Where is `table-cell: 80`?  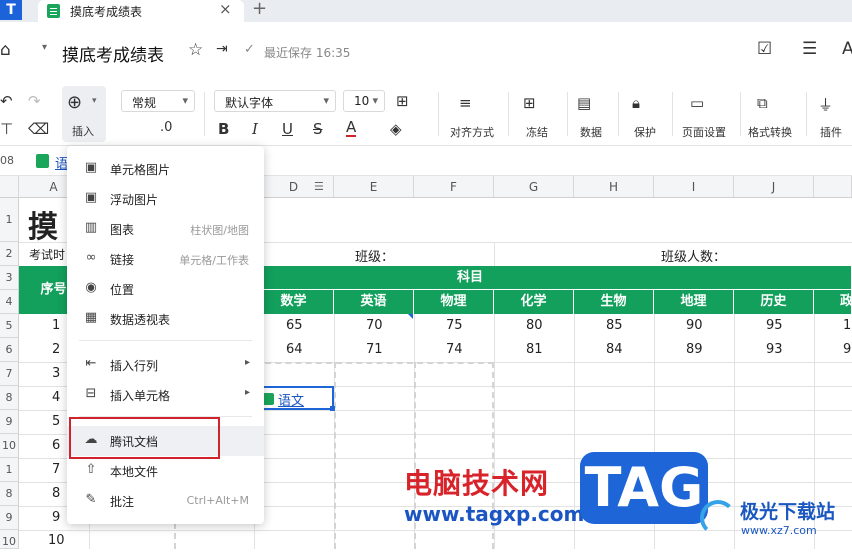
table-cell: 80 is located at coordinates (534, 325).